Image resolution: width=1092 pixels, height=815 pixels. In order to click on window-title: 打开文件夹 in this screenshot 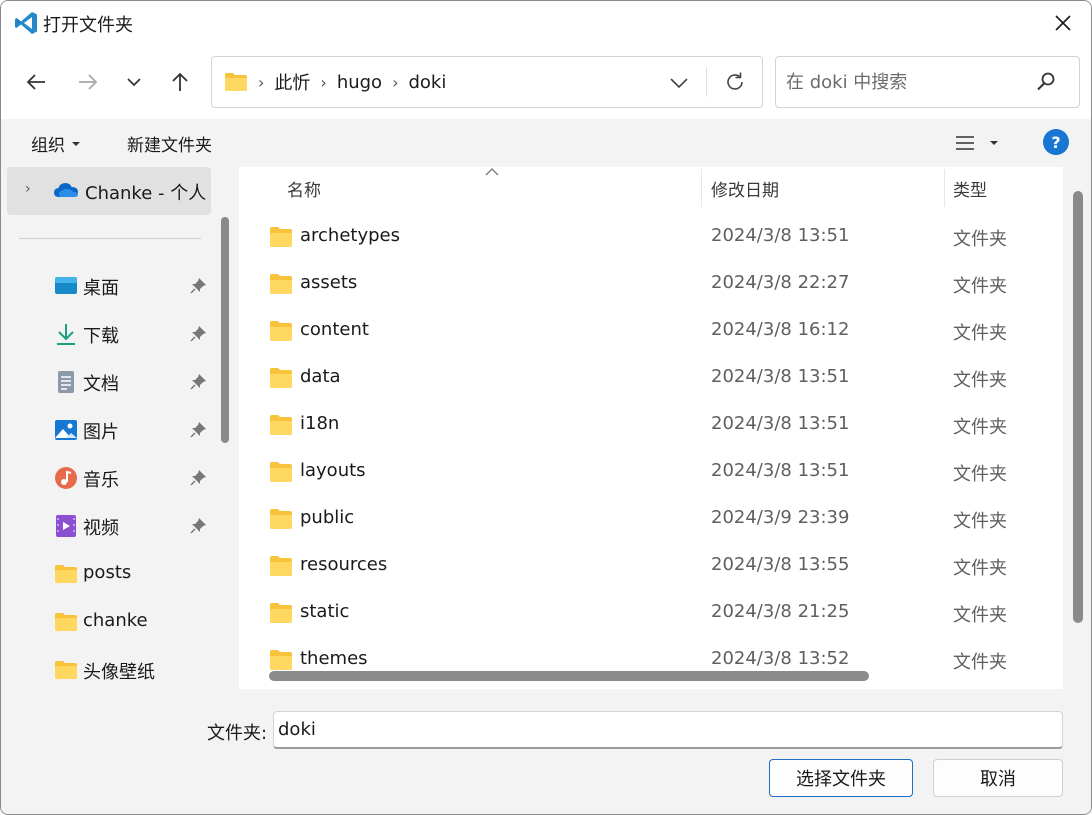, I will do `click(88, 25)`.